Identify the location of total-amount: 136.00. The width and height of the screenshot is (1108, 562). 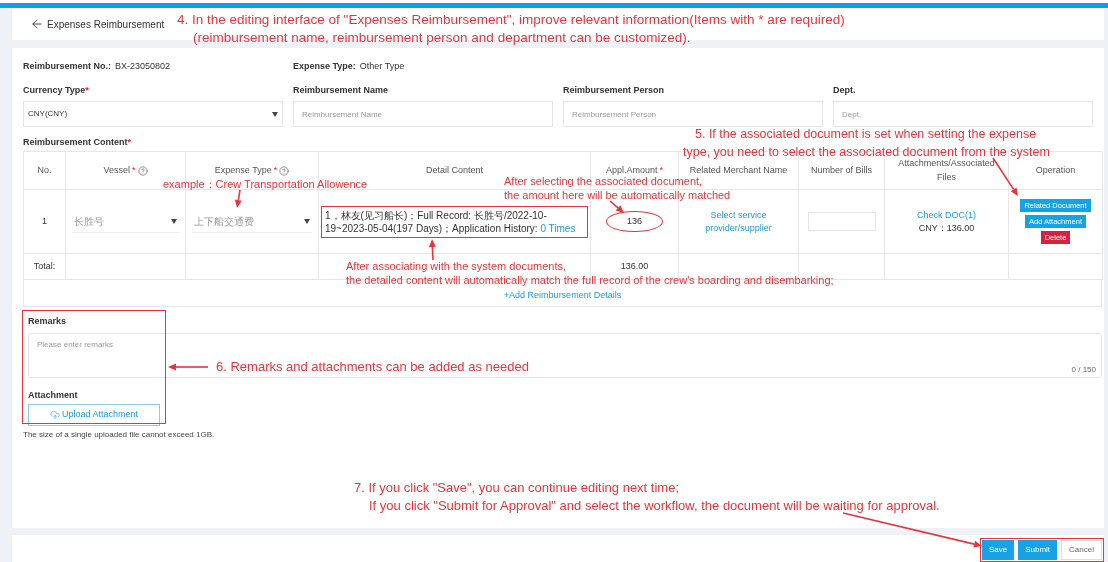
(634, 266).